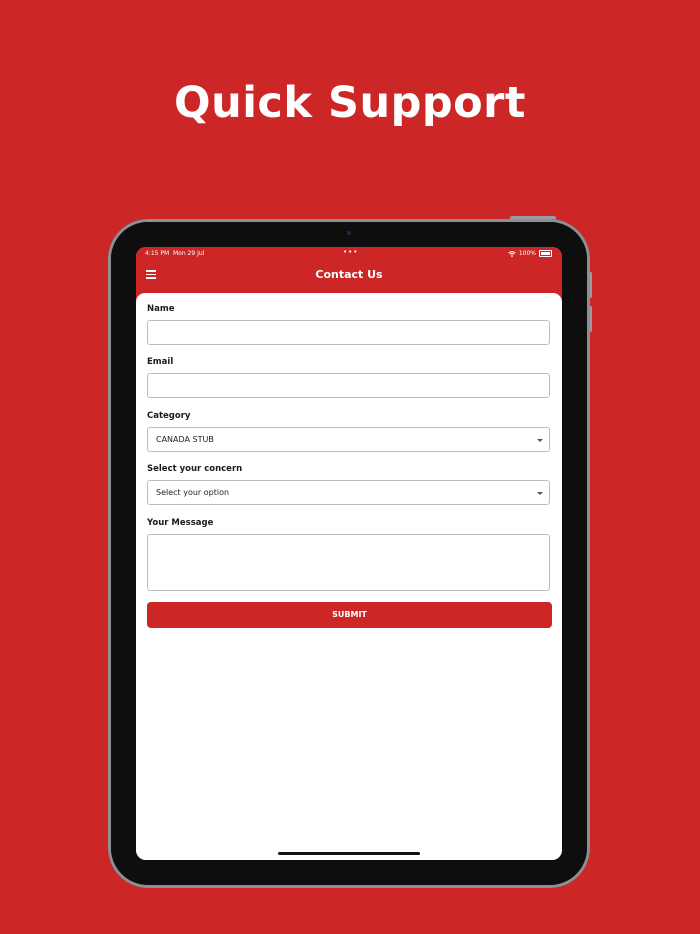 The width and height of the screenshot is (700, 934). I want to click on email-label: Email, so click(160, 362).